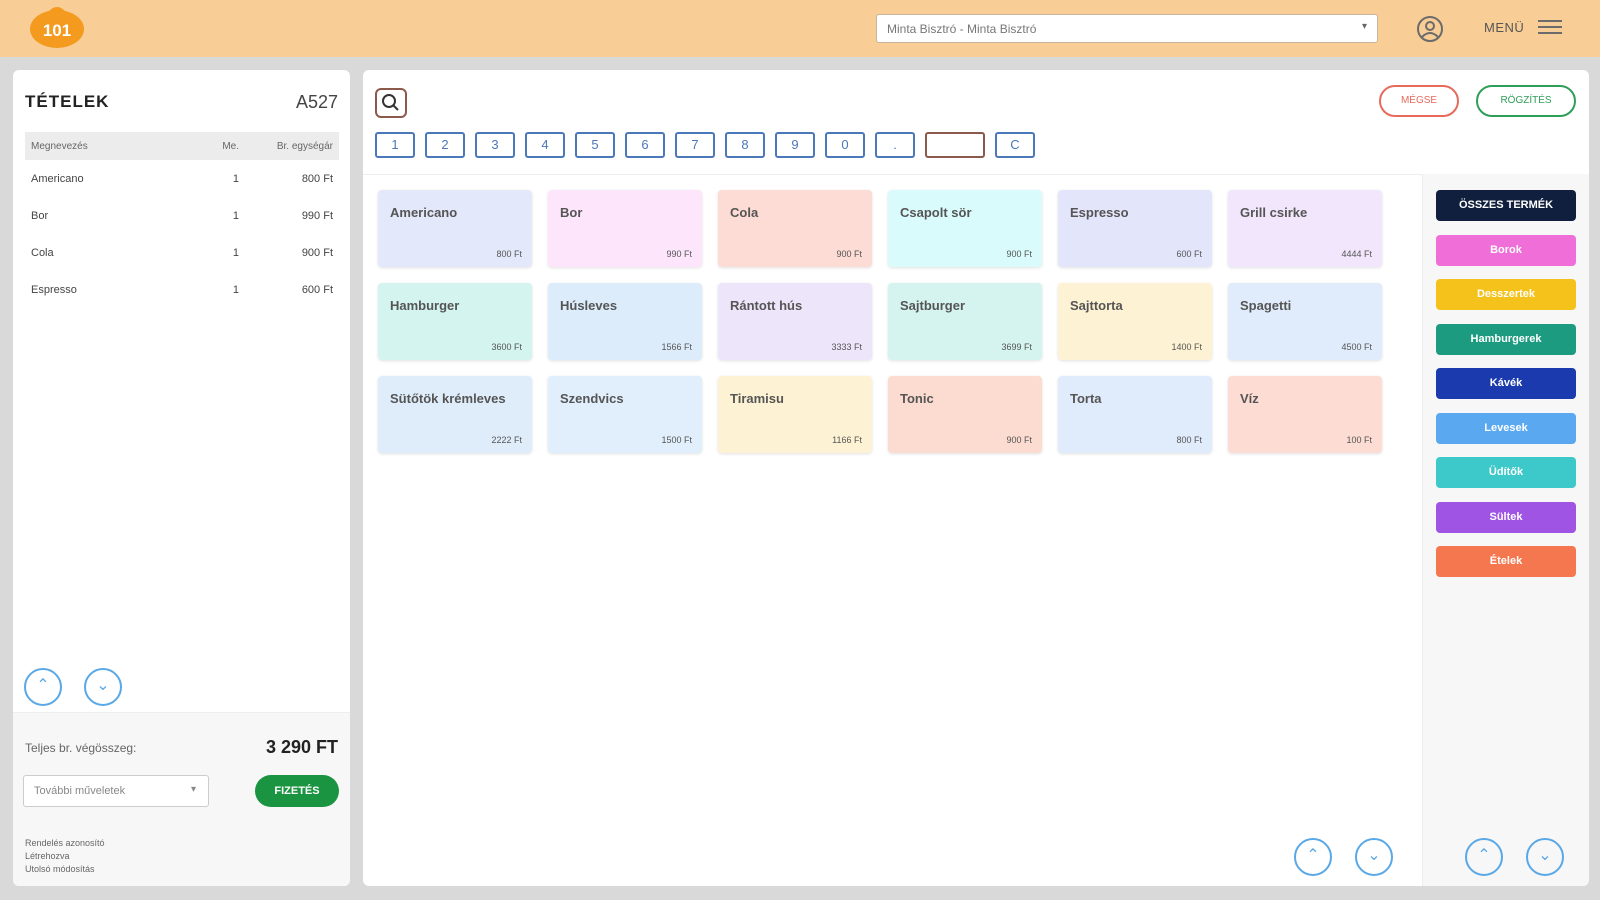 Image resolution: width=1600 pixels, height=900 pixels. What do you see at coordinates (795, 228) in the screenshot?
I see `product-tile: Cola 900 Ft` at bounding box center [795, 228].